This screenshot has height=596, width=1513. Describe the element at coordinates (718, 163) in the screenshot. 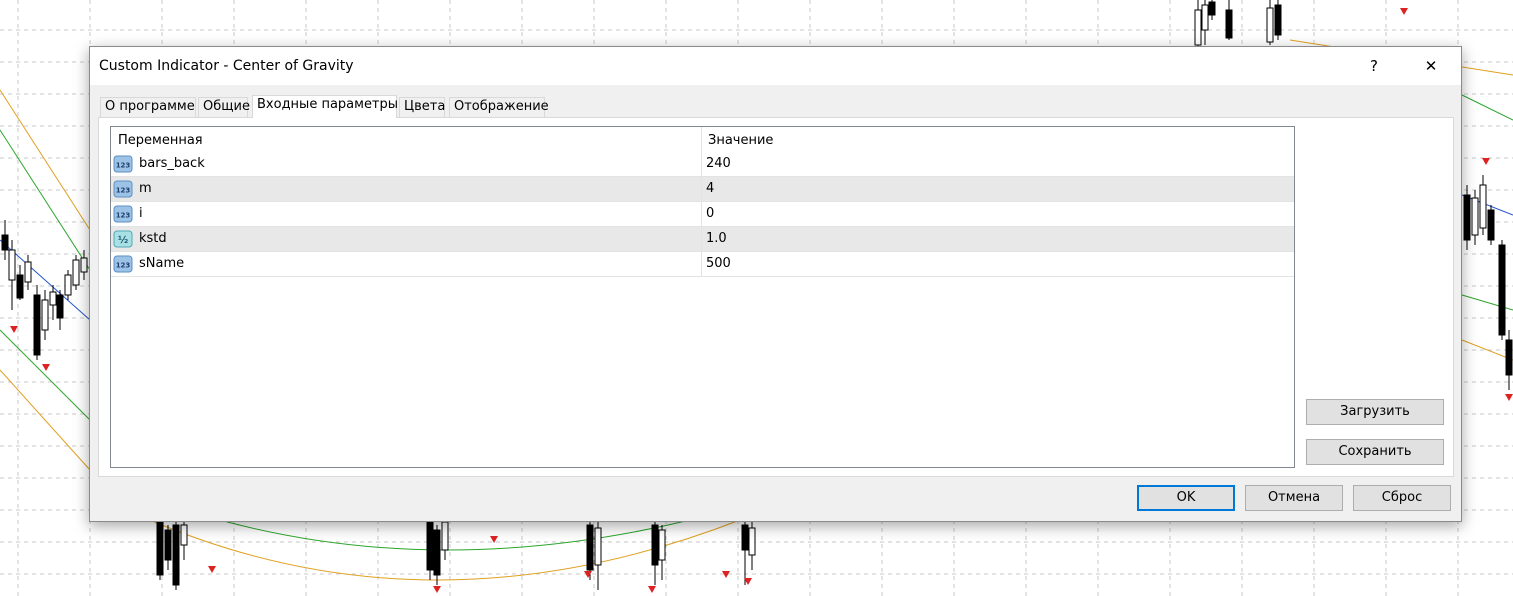

I see `param-value: 240` at that location.